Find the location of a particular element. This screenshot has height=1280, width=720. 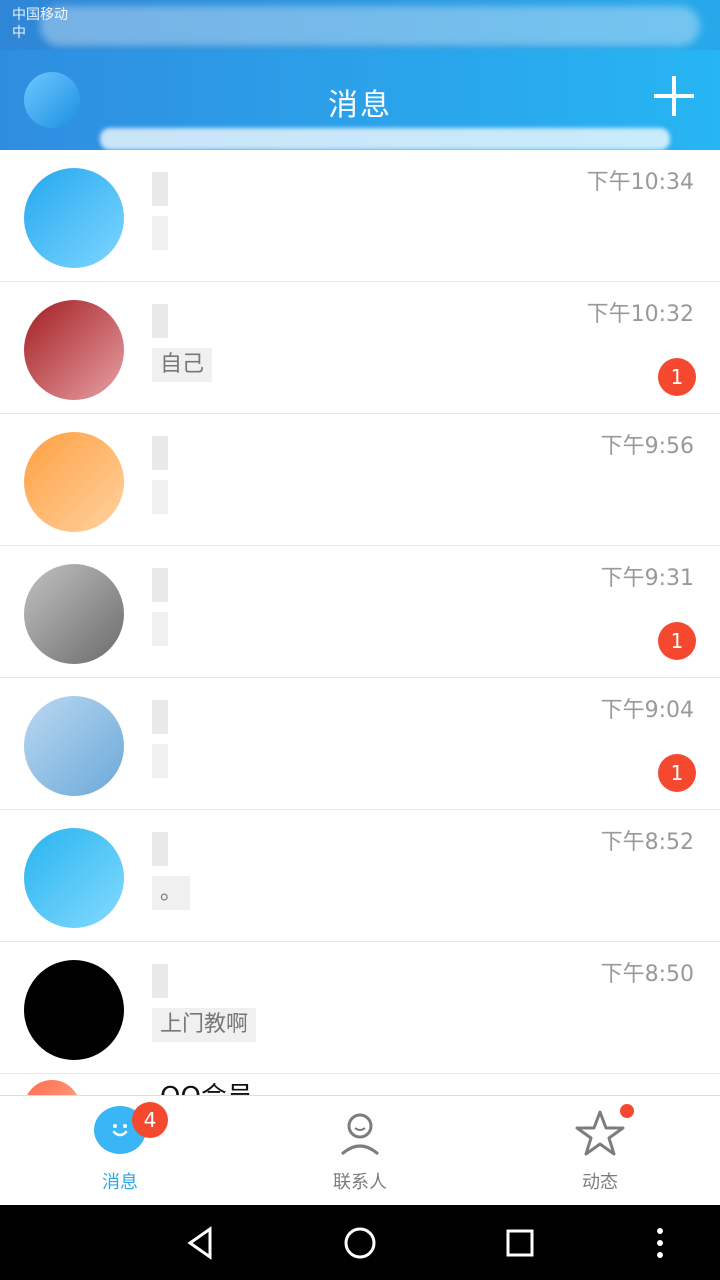

chat-row: 。 下午8:52 is located at coordinates (360, 876).